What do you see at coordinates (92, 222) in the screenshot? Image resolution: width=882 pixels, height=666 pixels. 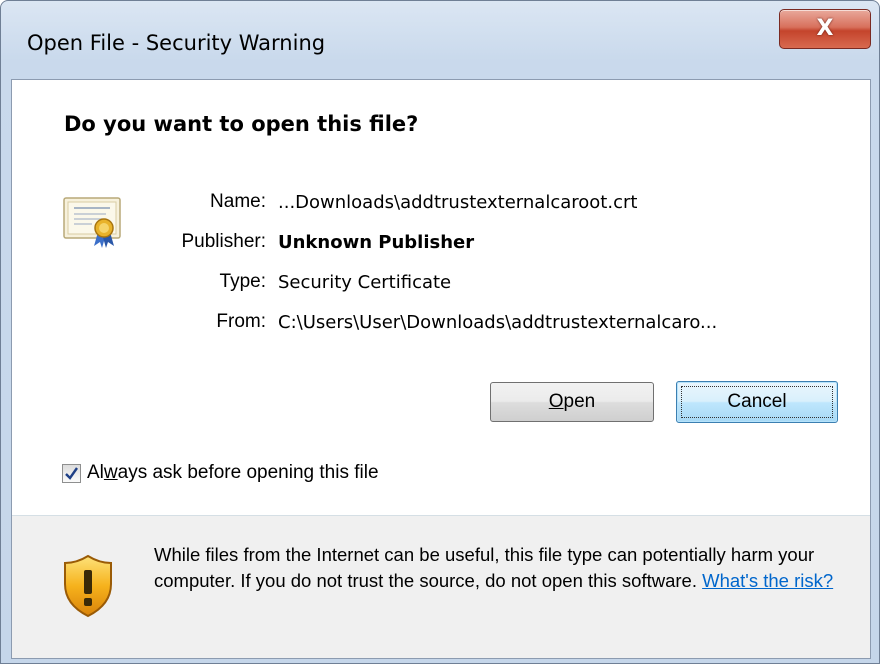 I see `certificate-icon` at bounding box center [92, 222].